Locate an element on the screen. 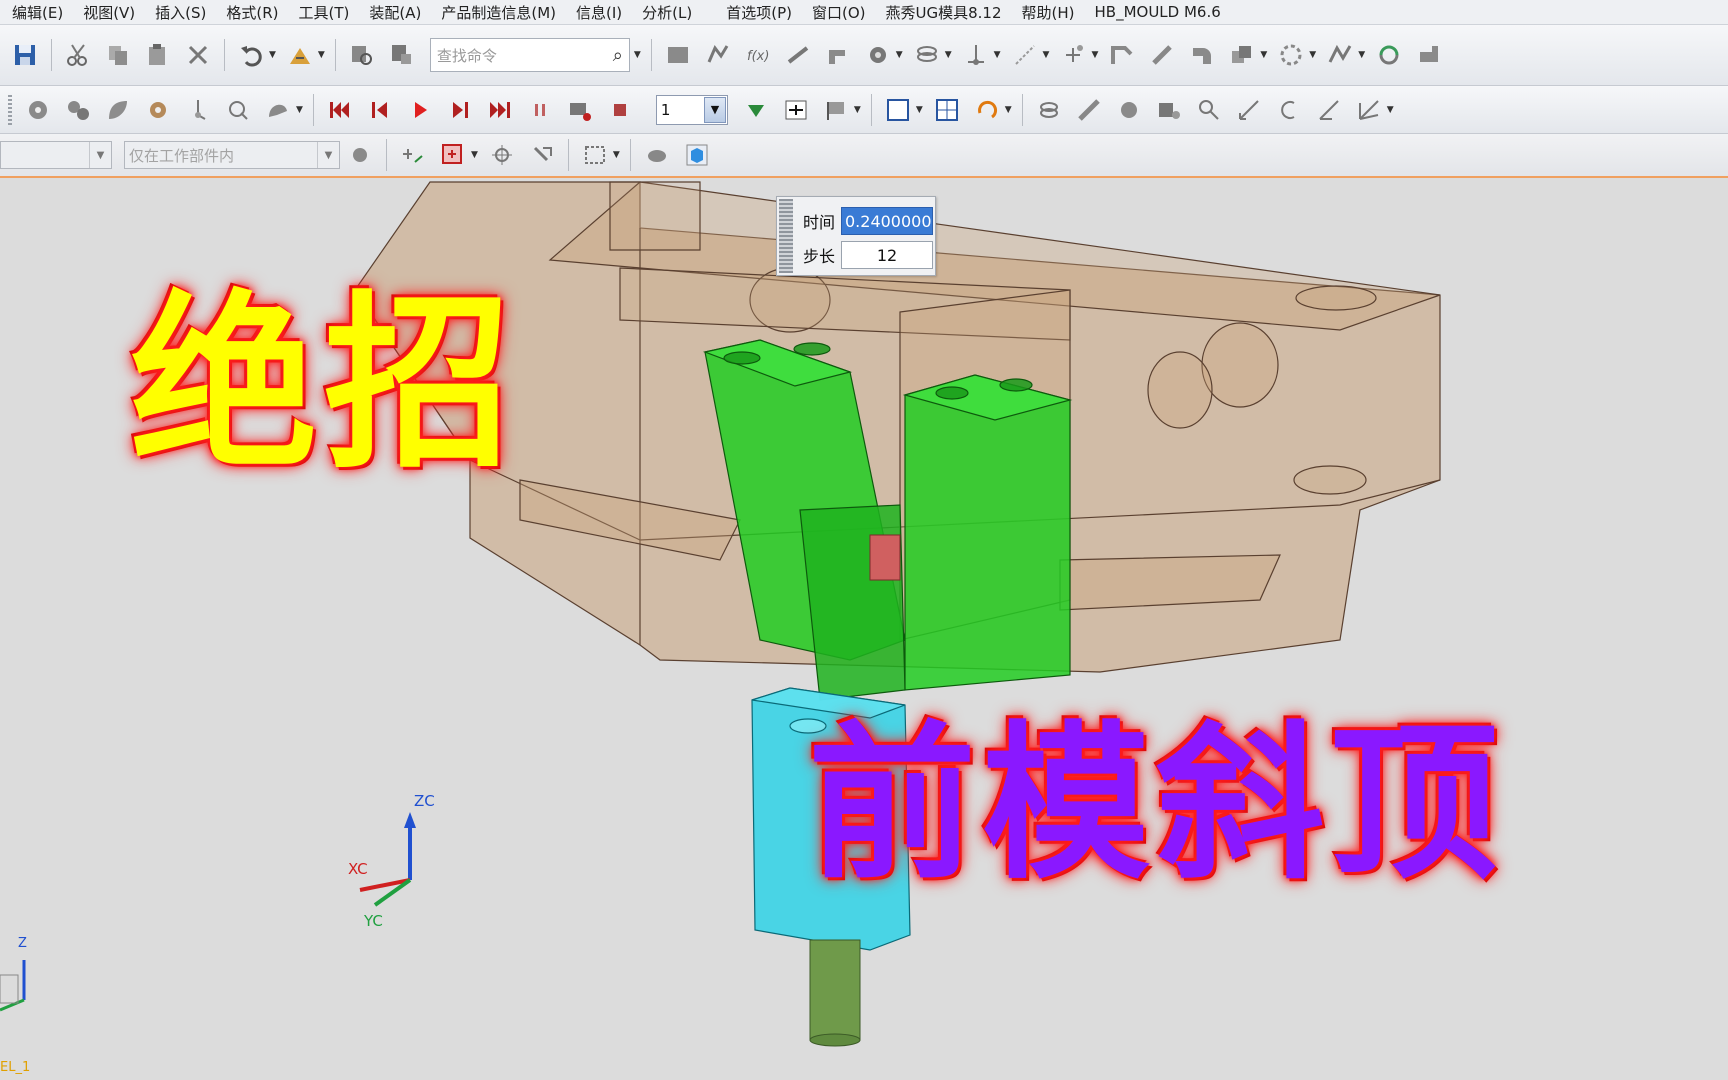 This screenshot has width=1728, height=1080. part-icon is located at coordinates (678, 55).